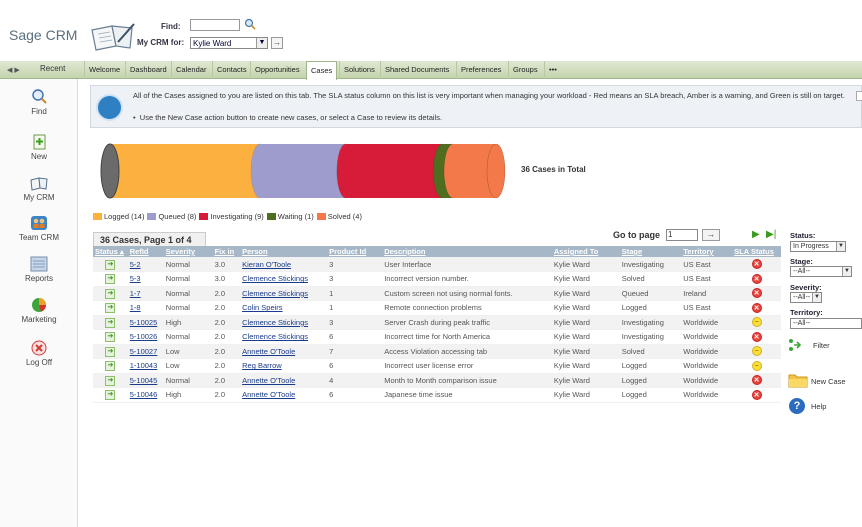 Image resolution: width=862 pixels, height=527 pixels. What do you see at coordinates (145, 337) in the screenshot?
I see `cell-refid: 5-10026` at bounding box center [145, 337].